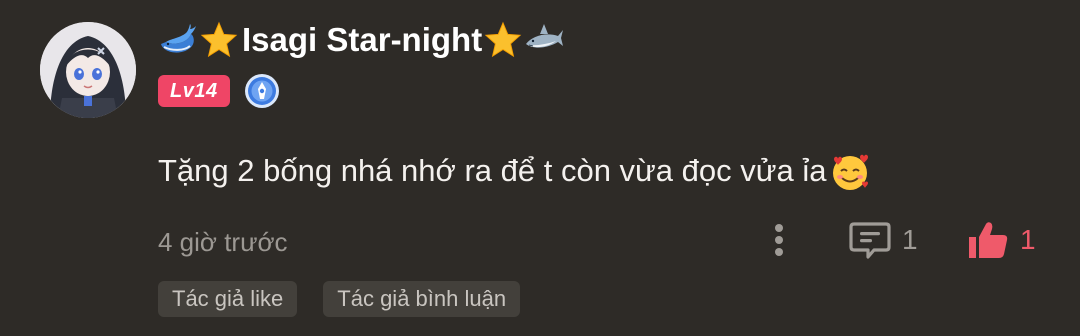 This screenshot has height=336, width=1080. I want to click on more-vertical-icon, so click(779, 240).